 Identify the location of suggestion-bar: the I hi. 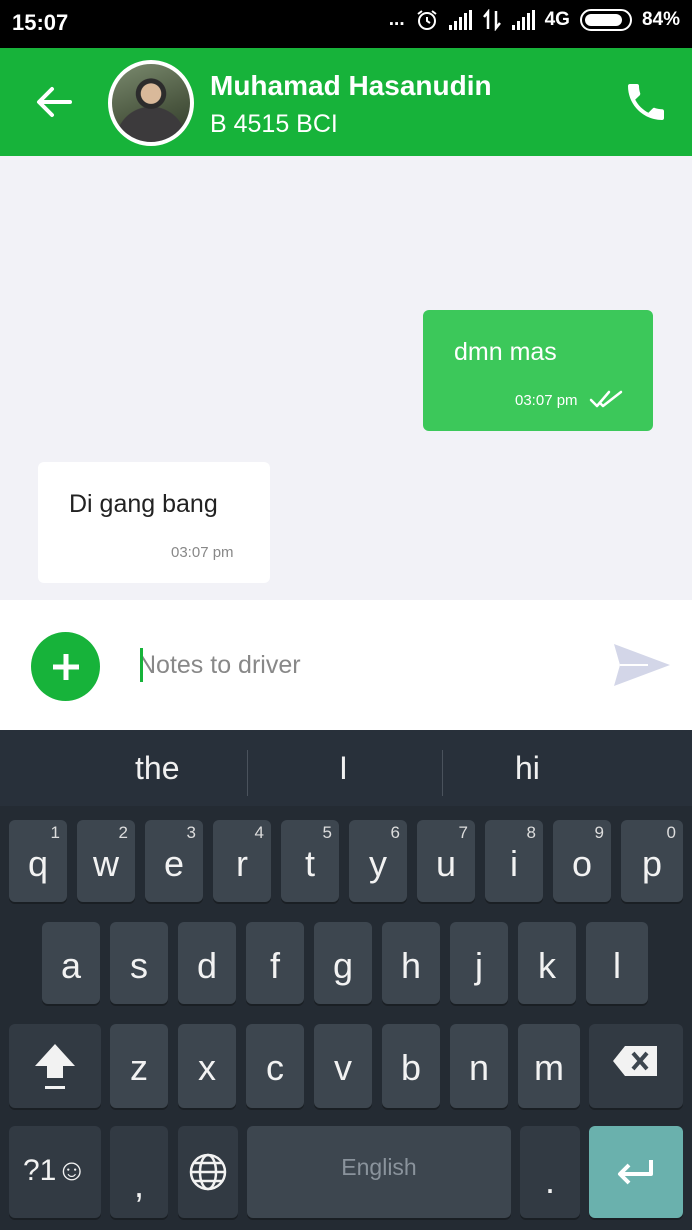
(346, 768).